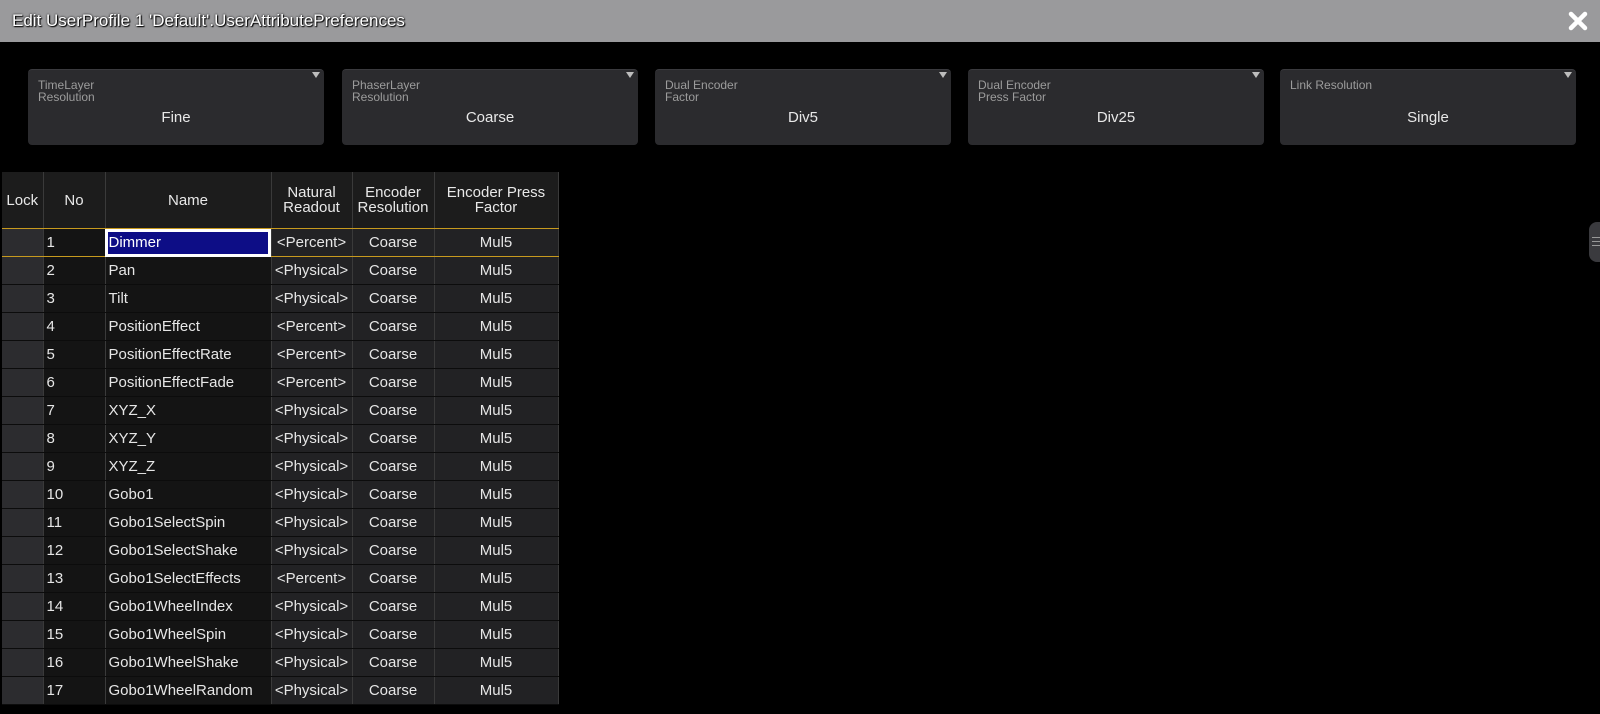 This screenshot has height=714, width=1600. I want to click on no-cell: 1, so click(74, 242).